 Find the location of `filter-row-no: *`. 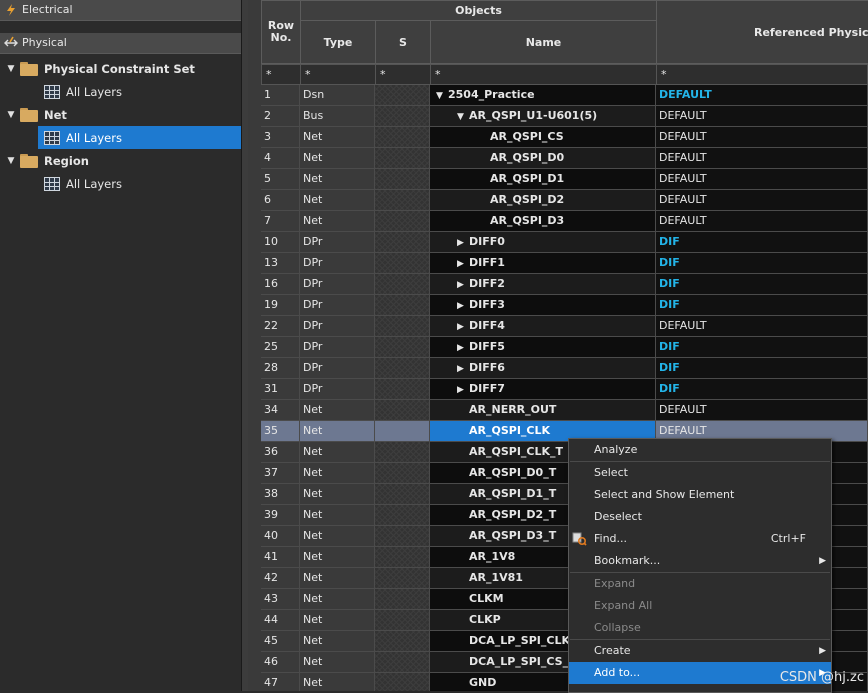

filter-row-no: * is located at coordinates (281, 74).